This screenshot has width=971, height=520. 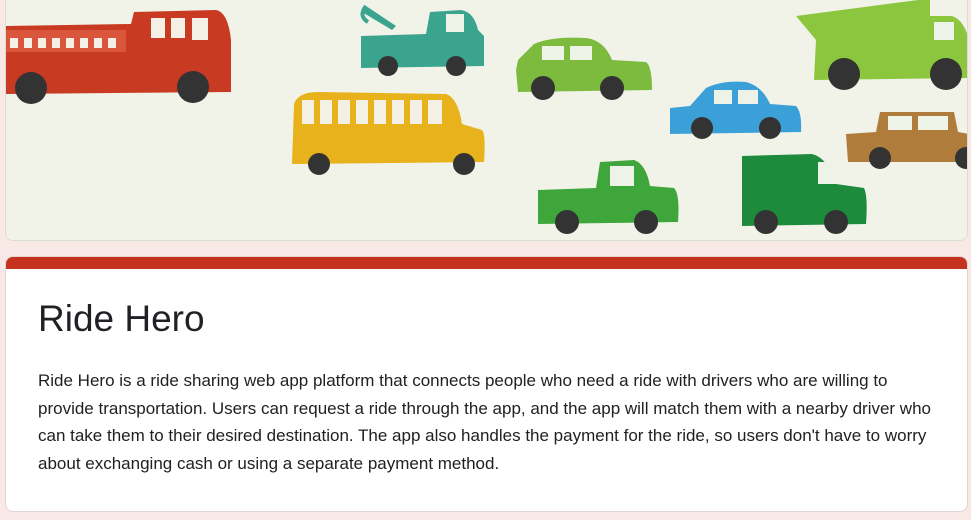 What do you see at coordinates (121, 318) in the screenshot?
I see `form-title: Ride Hero` at bounding box center [121, 318].